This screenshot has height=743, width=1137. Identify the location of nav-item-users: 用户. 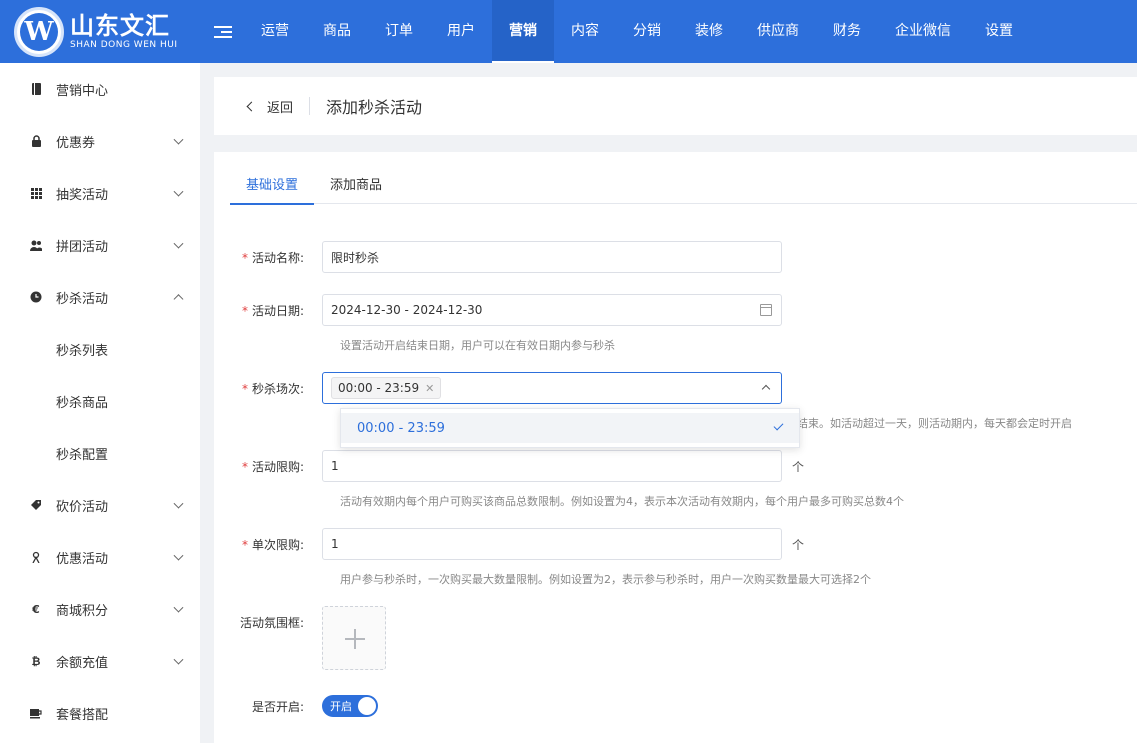
(461, 31).